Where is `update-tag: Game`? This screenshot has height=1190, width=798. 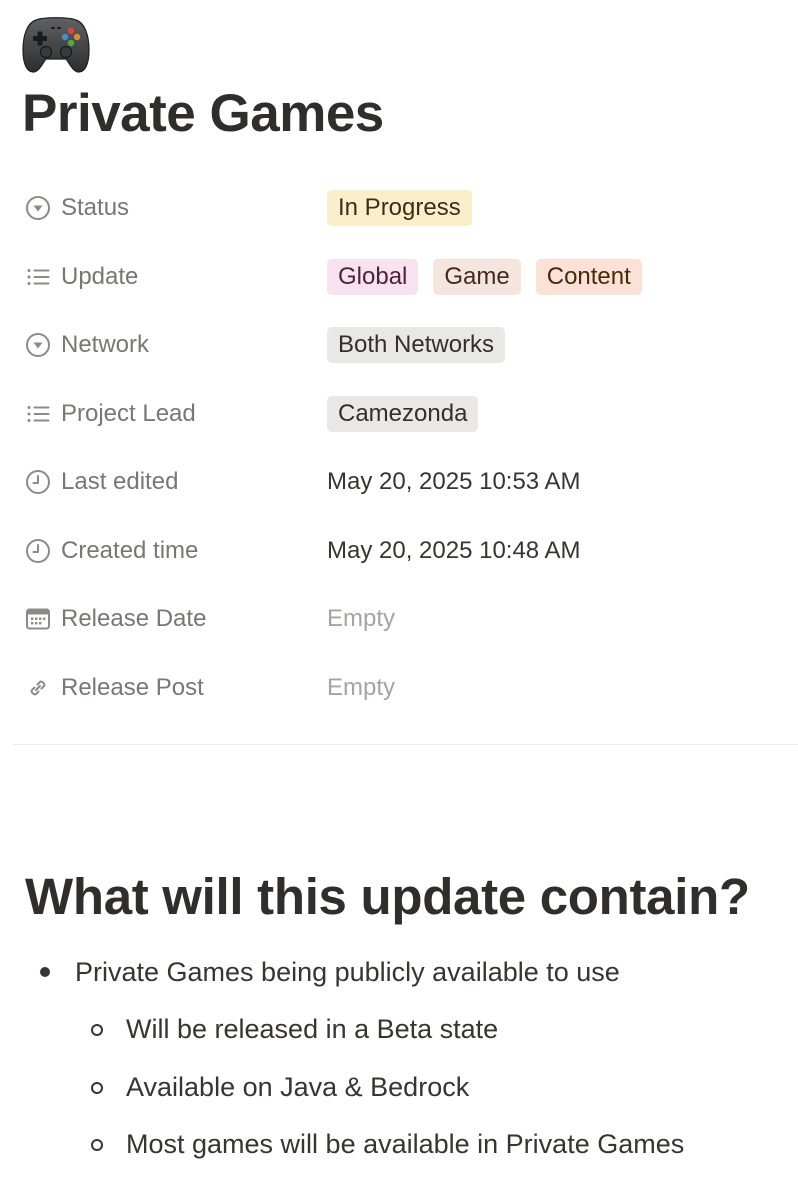
update-tag: Game is located at coordinates (477, 276).